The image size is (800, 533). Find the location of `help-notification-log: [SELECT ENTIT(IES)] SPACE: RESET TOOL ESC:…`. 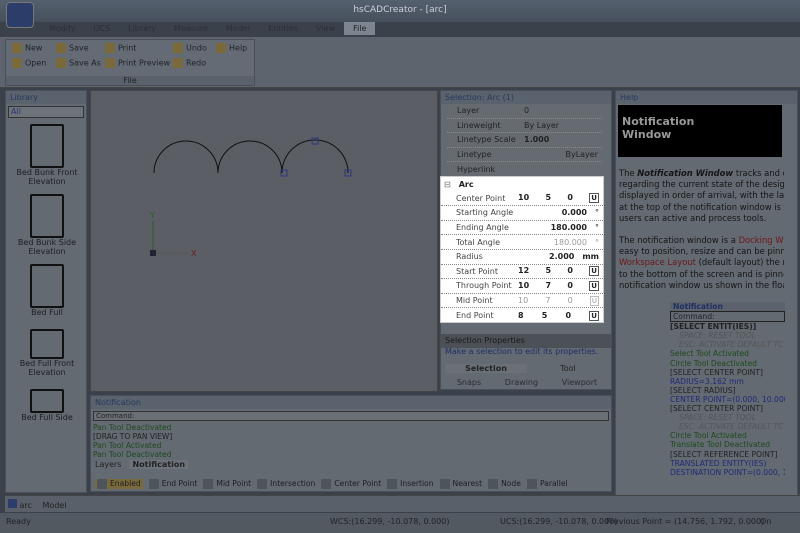

help-notification-log: [SELECT ENTIT(IES)] SPACE: RESET TOOL ESC:… is located at coordinates (727, 399).